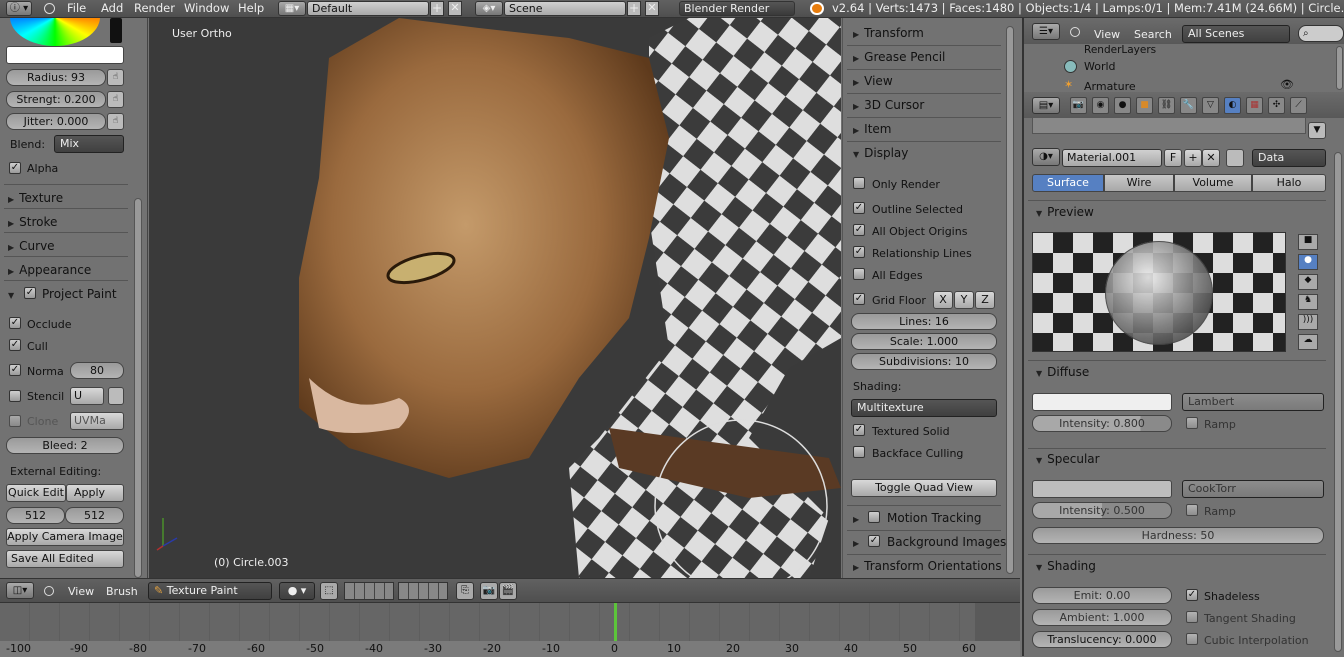 This screenshot has width=1344, height=657. Describe the element at coordinates (1213, 183) in the screenshot. I see `tab-volume: Volume` at that location.